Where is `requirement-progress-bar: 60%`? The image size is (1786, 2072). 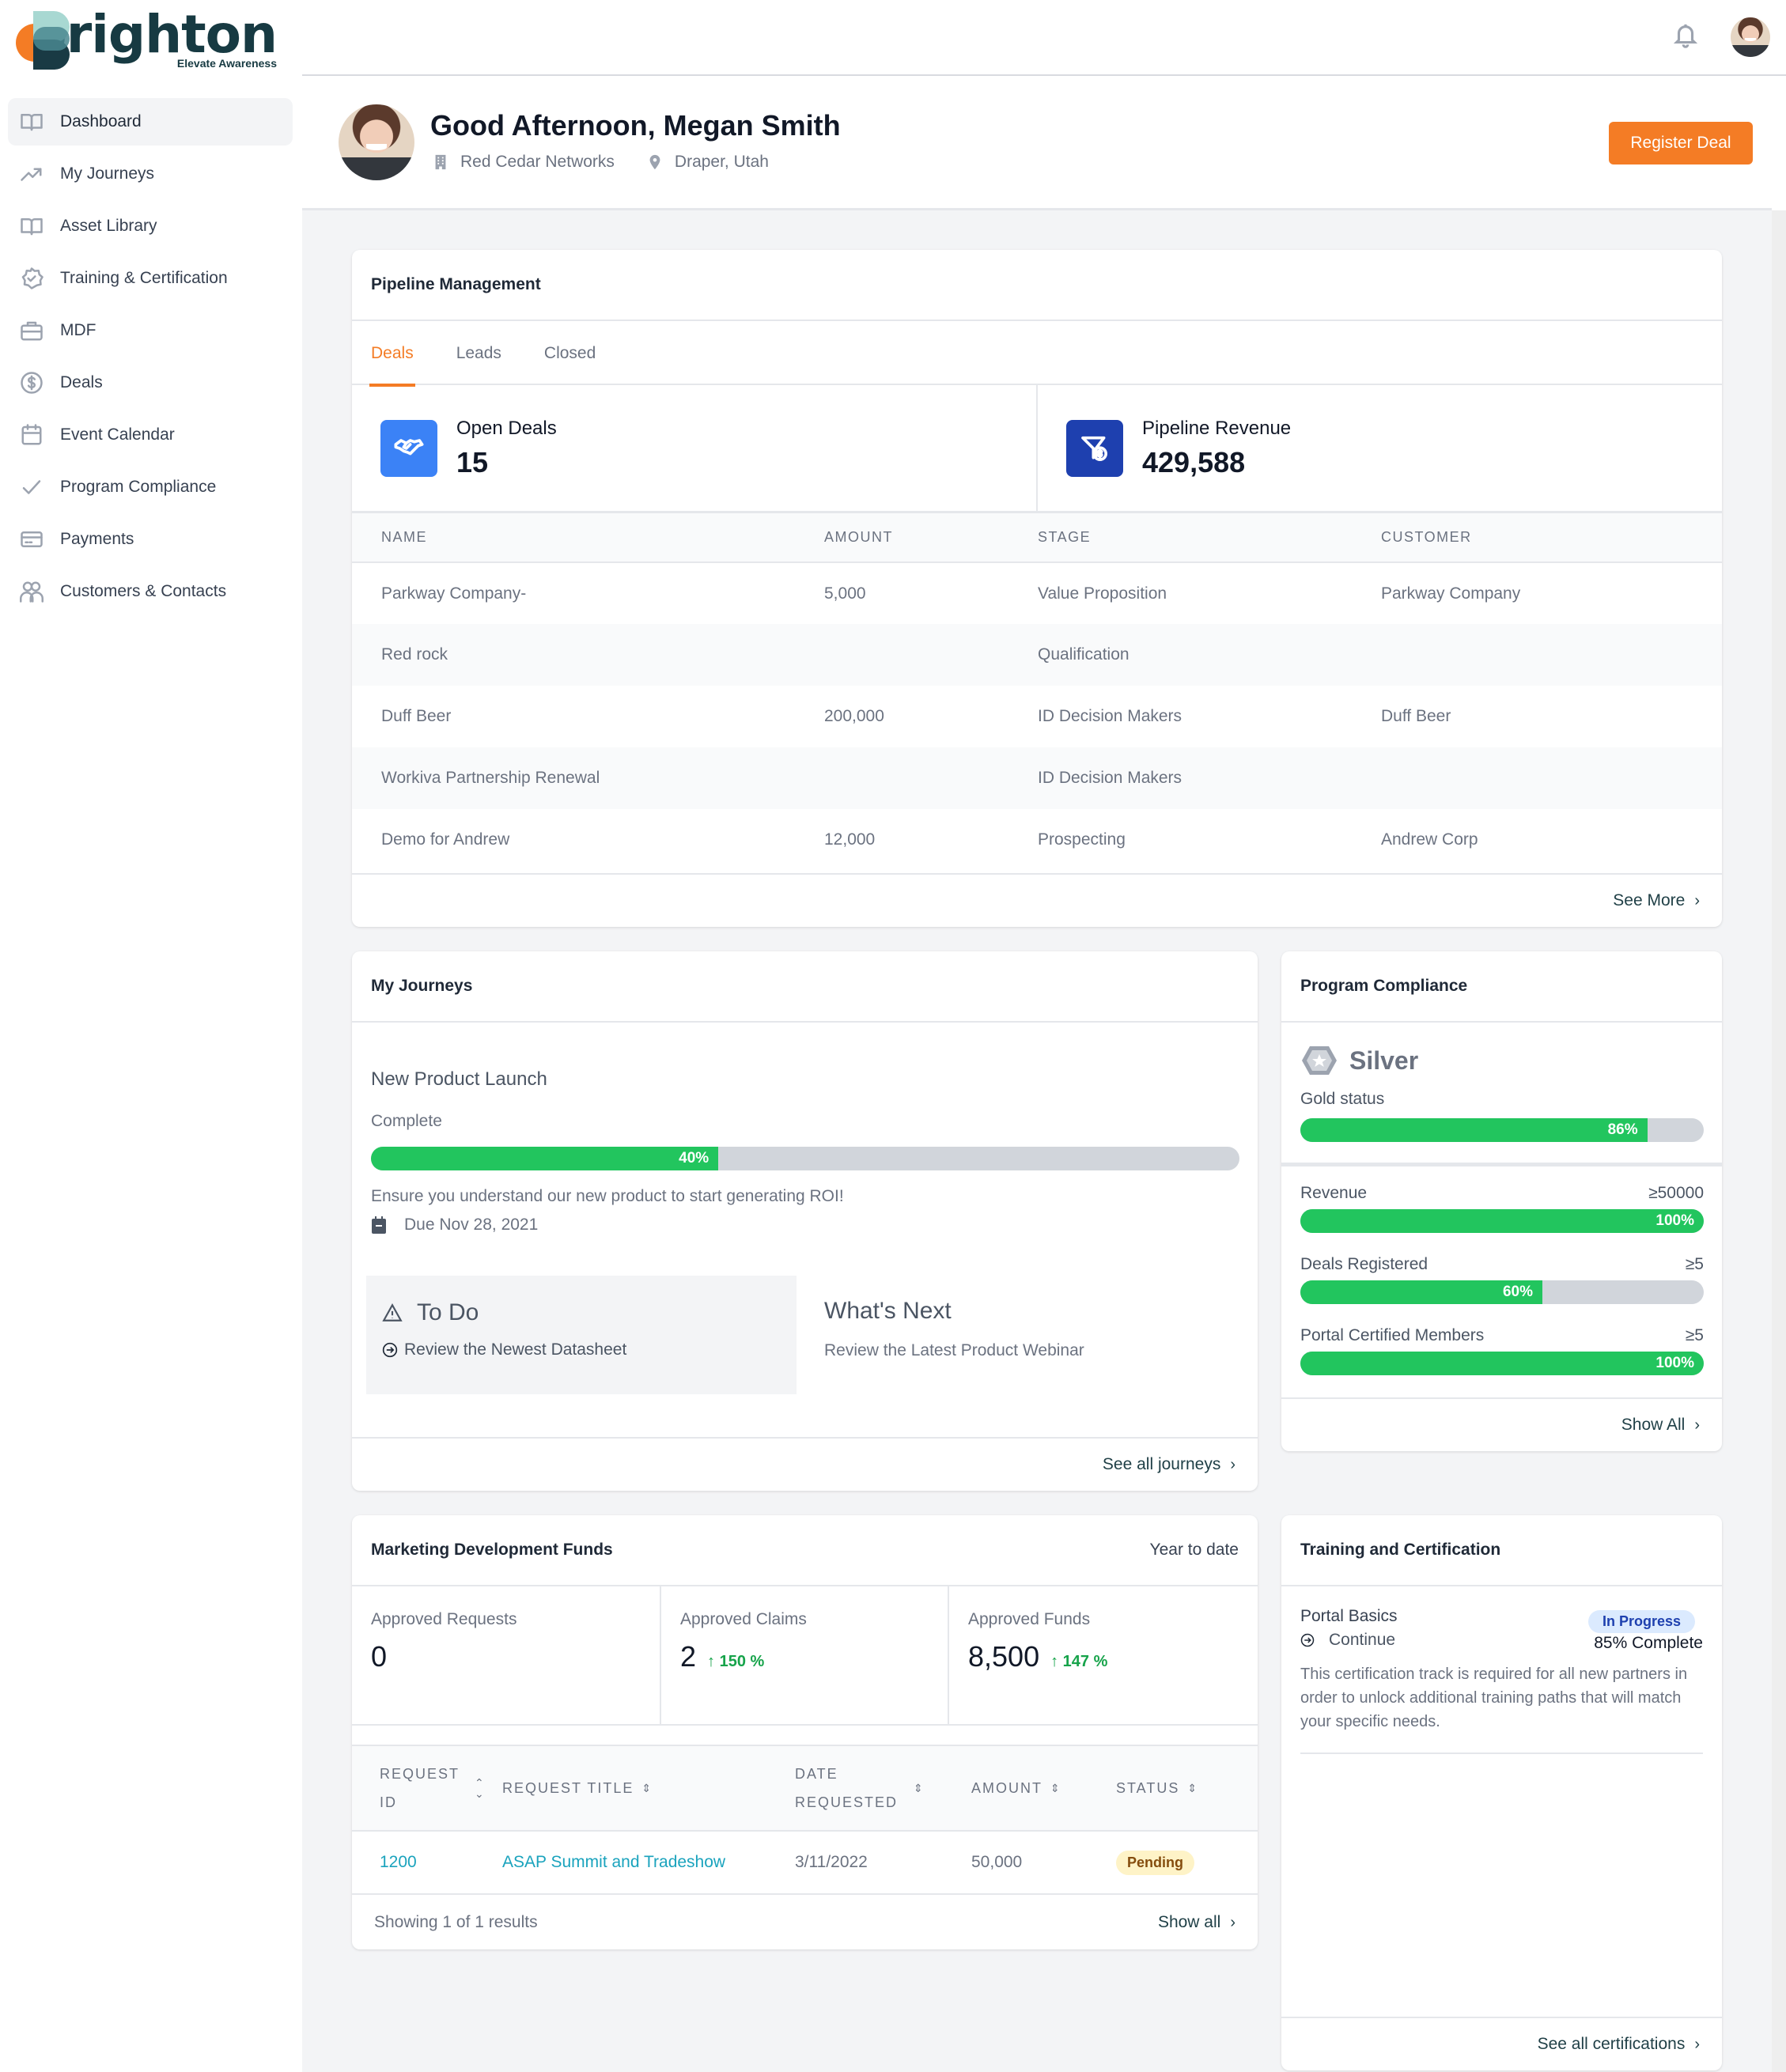
requirement-progress-bar: 60% is located at coordinates (1502, 1292).